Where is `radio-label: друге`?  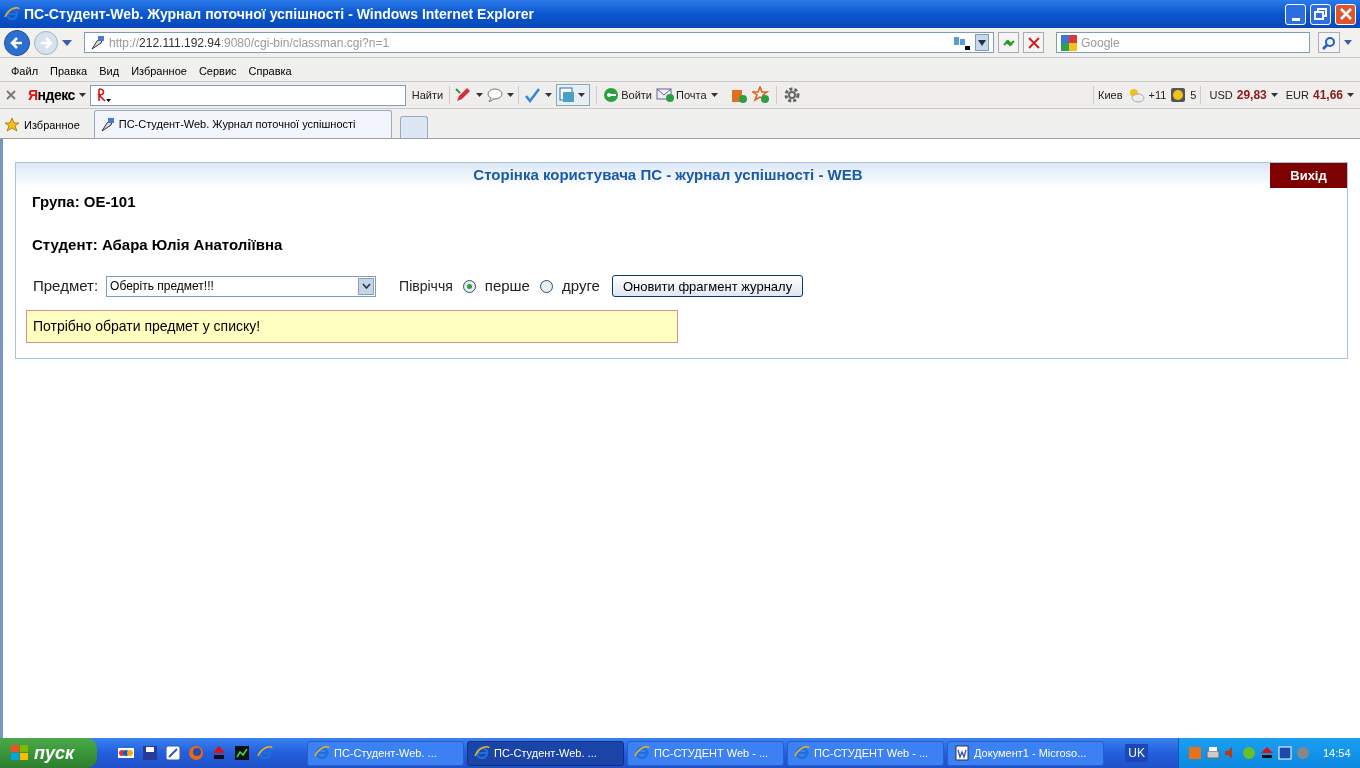
radio-label: друге is located at coordinates (580, 286).